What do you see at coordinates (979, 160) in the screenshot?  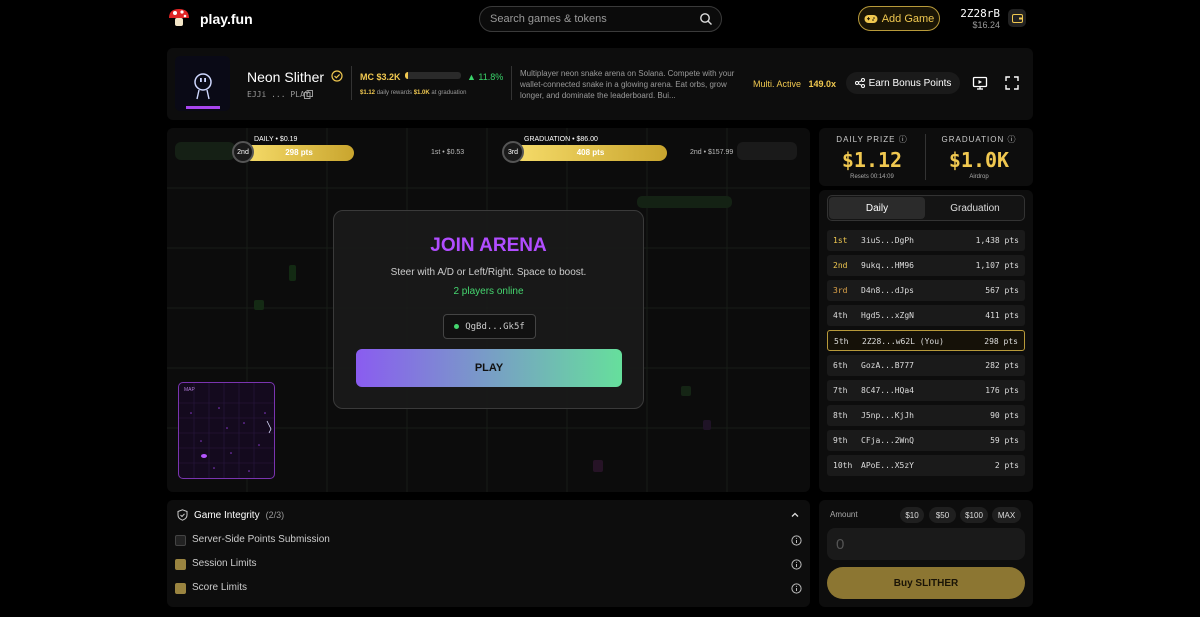 I see `graduation-prize-value: $1.0K` at bounding box center [979, 160].